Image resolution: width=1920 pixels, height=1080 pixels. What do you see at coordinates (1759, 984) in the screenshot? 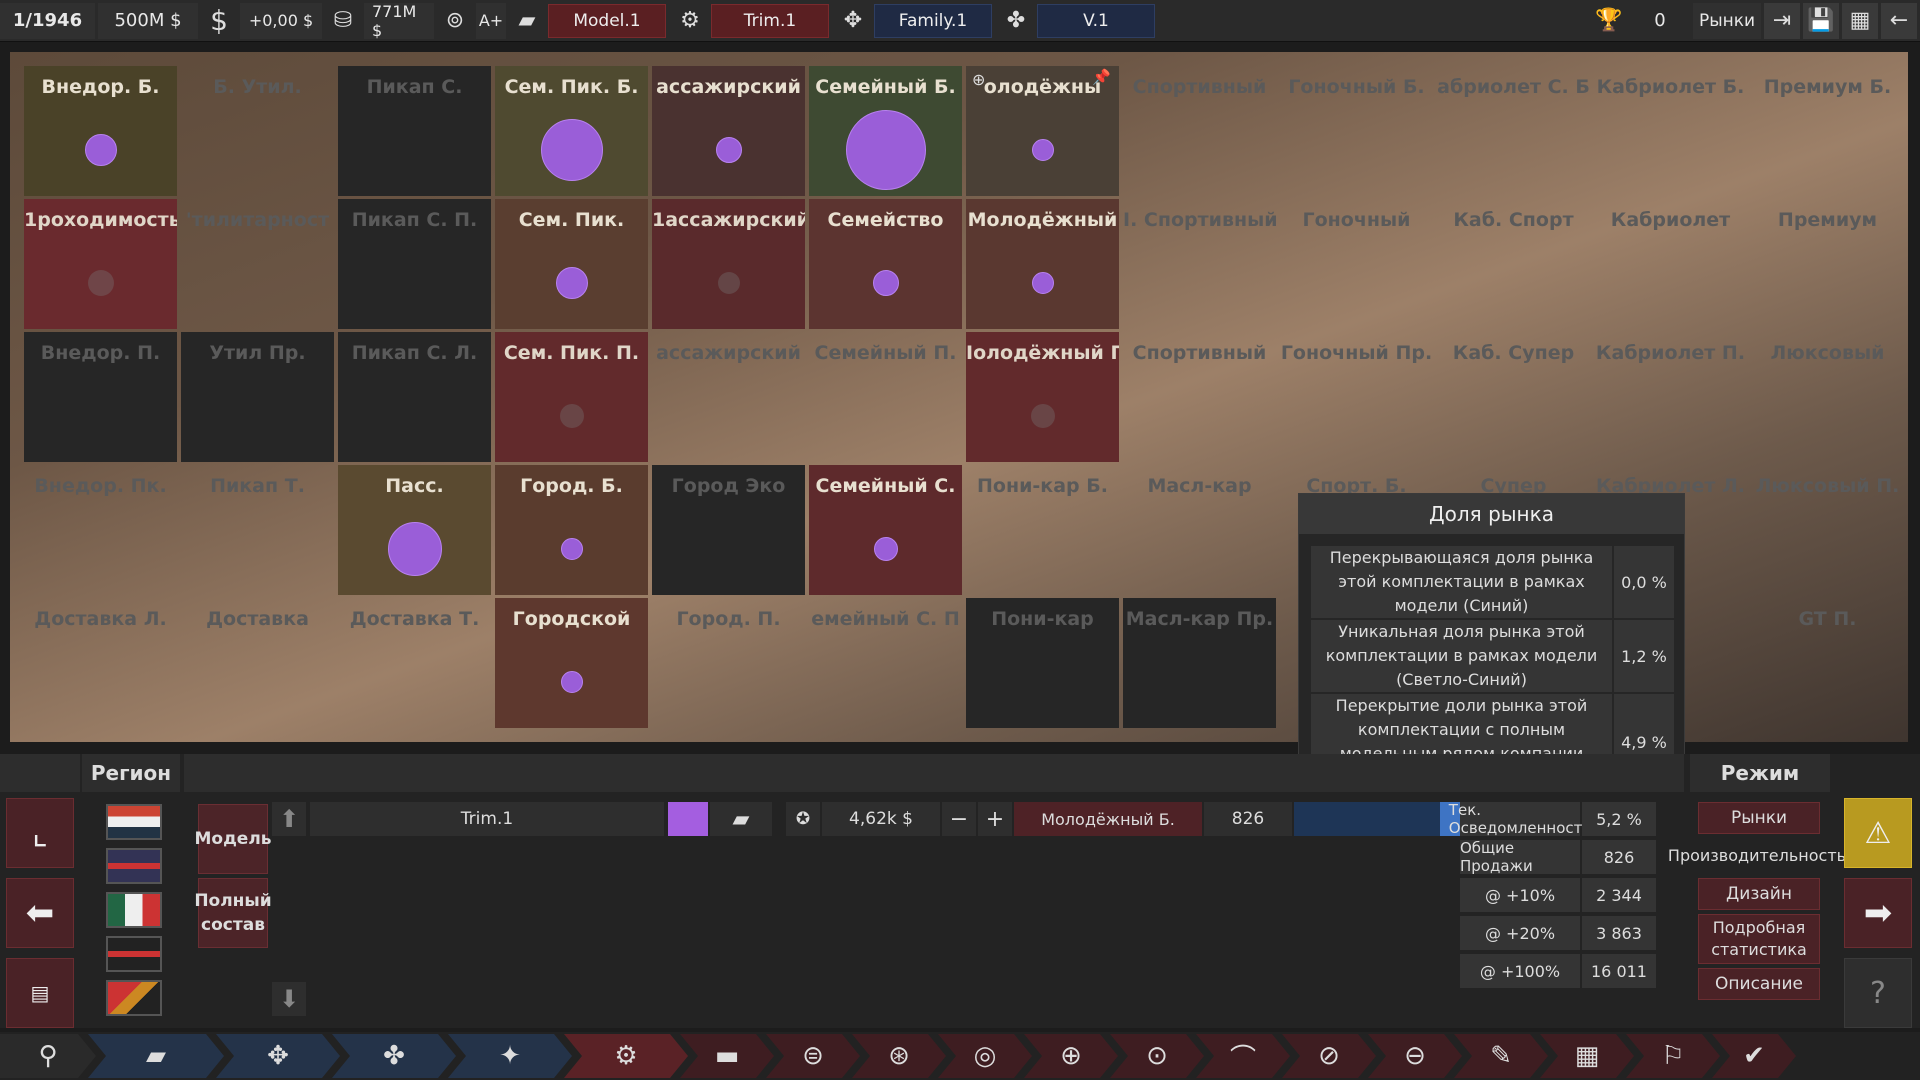
I see `mode-description-button: Описание` at bounding box center [1759, 984].